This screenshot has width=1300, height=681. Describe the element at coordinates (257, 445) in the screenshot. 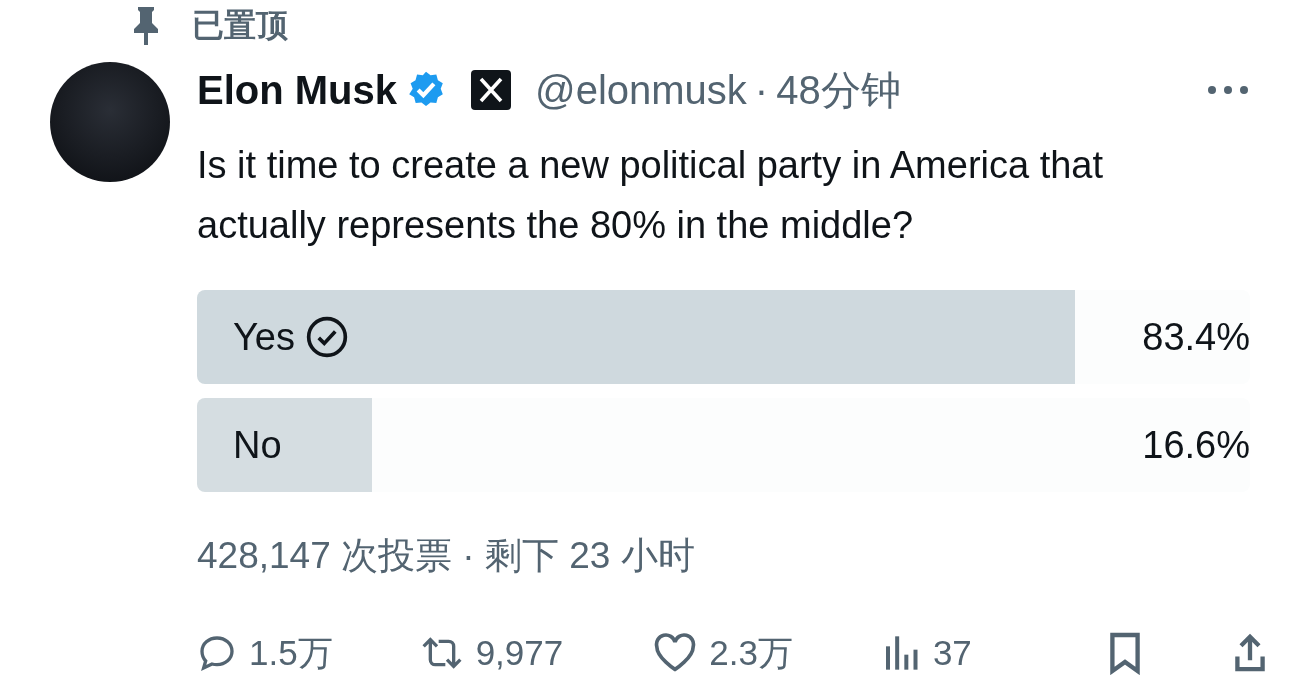

I see `poll-option-label: No` at that location.